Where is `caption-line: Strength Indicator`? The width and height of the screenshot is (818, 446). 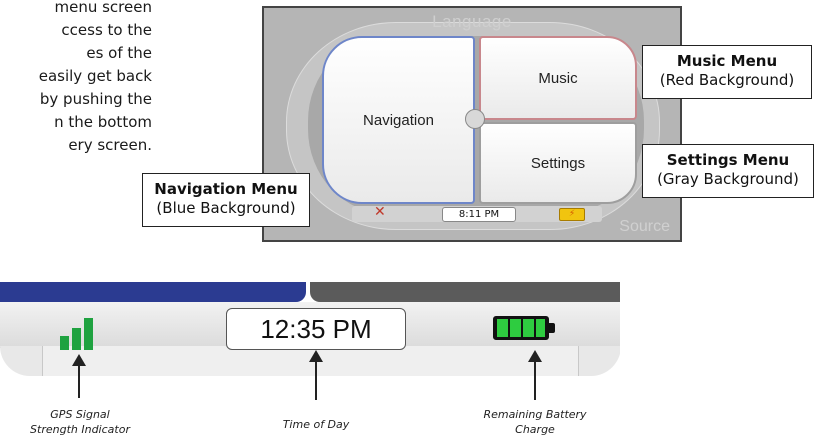
caption-line: Strength Indicator is located at coordinates (80, 429).